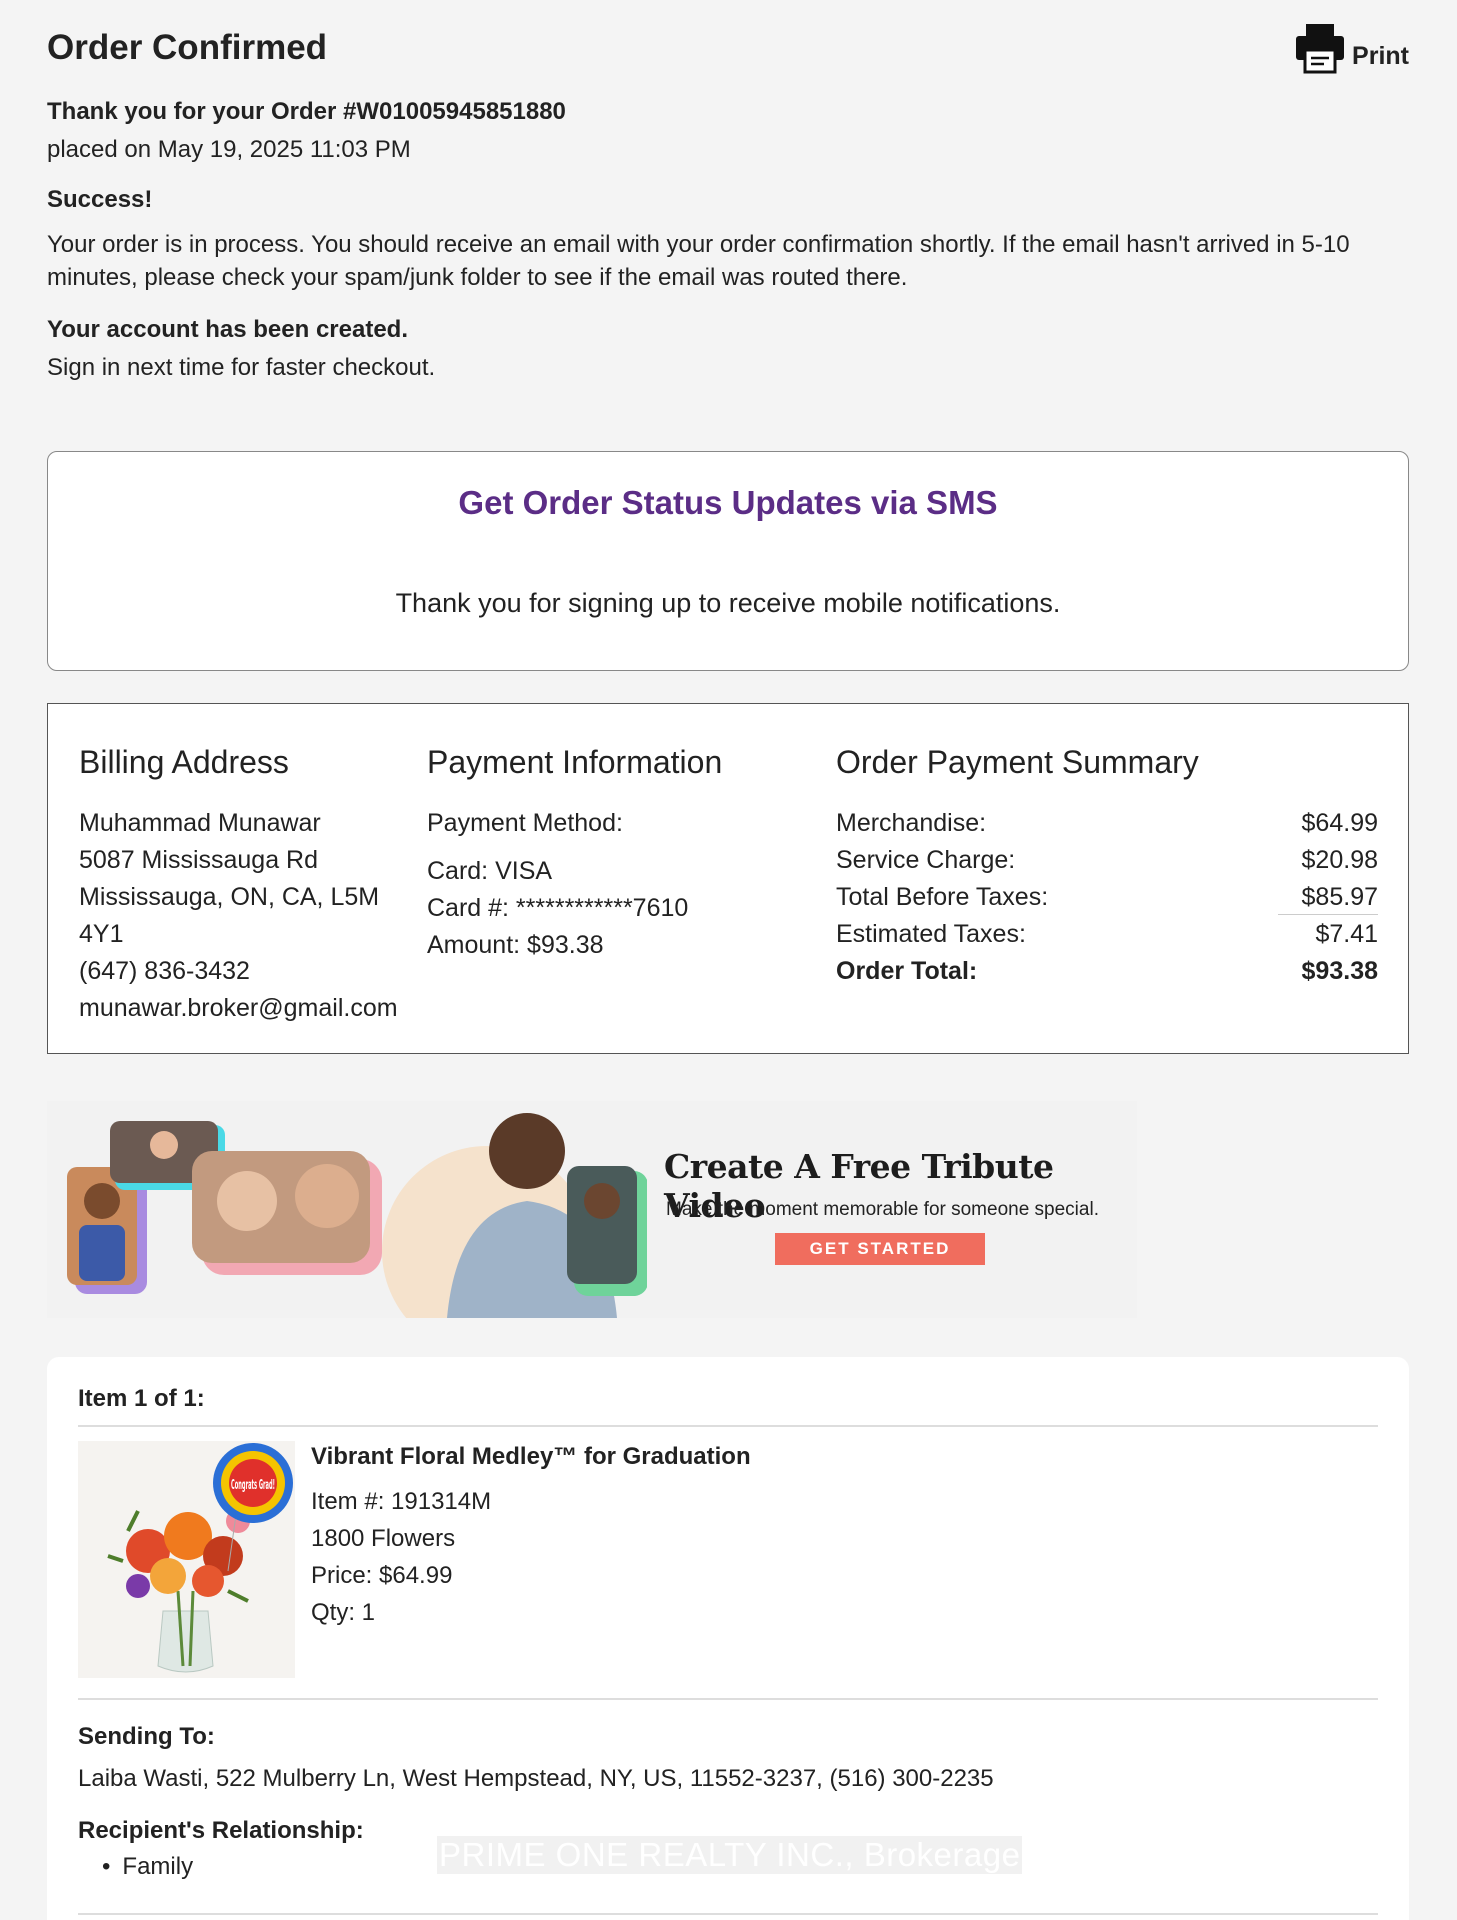 This screenshot has height=1920, width=1457. I want to click on order-date: placed on May 19, 2025 11:03 PM, so click(229, 149).